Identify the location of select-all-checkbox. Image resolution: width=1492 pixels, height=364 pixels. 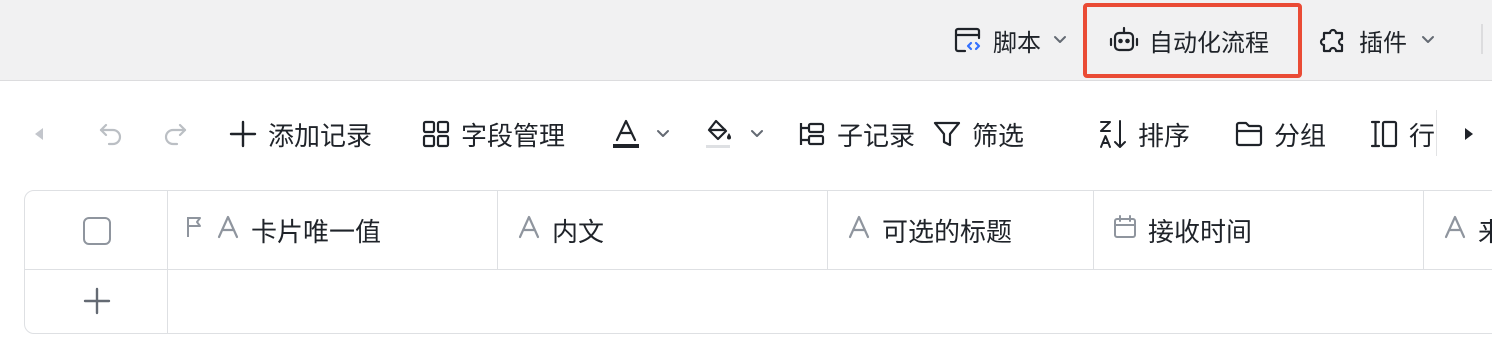
(97, 231).